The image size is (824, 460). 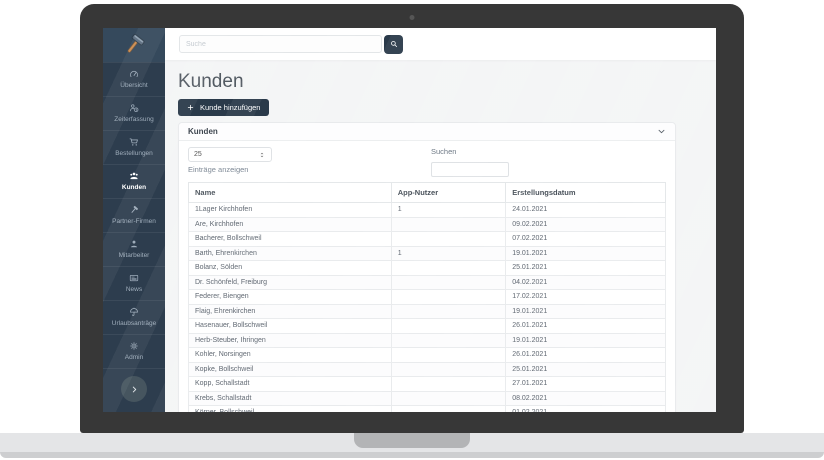 I want to click on sidebar-item-label: News, so click(x=134, y=289).